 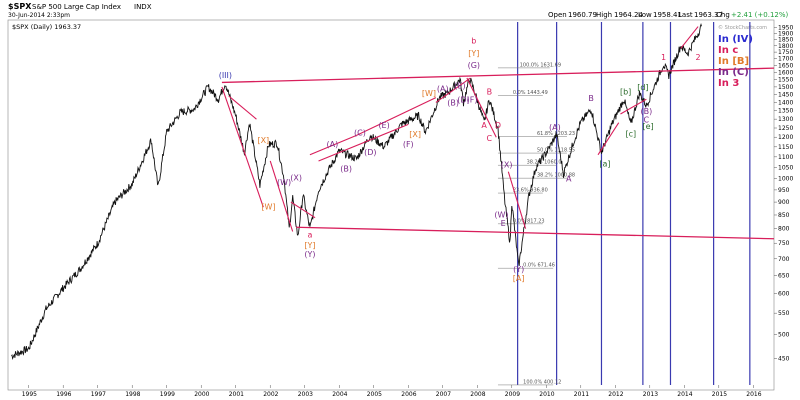 I want to click on y-tick-label: 1000, so click(x=785, y=178).